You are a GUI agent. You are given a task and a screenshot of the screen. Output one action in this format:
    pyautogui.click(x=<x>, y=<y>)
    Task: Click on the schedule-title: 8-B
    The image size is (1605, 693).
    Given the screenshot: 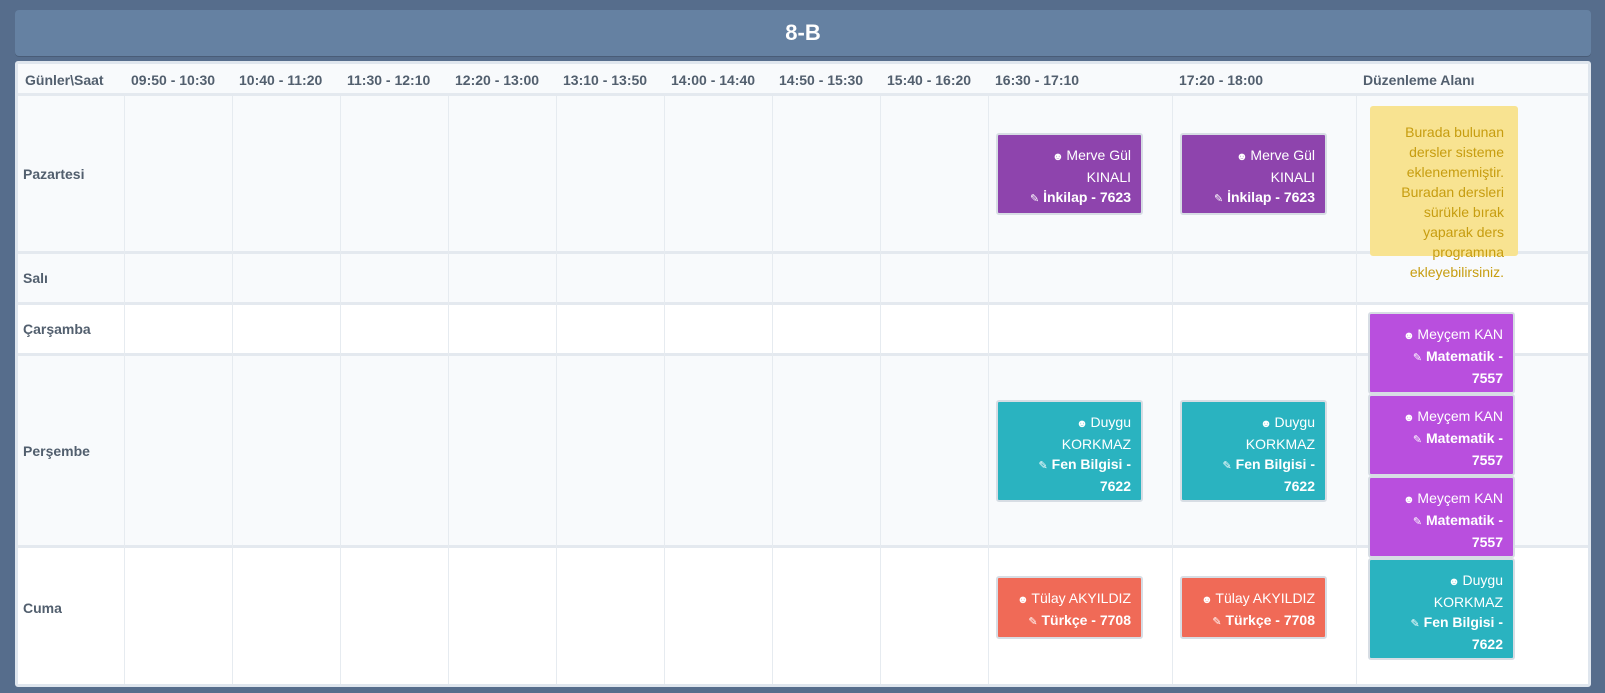 What is the action you would take?
    pyautogui.click(x=803, y=33)
    